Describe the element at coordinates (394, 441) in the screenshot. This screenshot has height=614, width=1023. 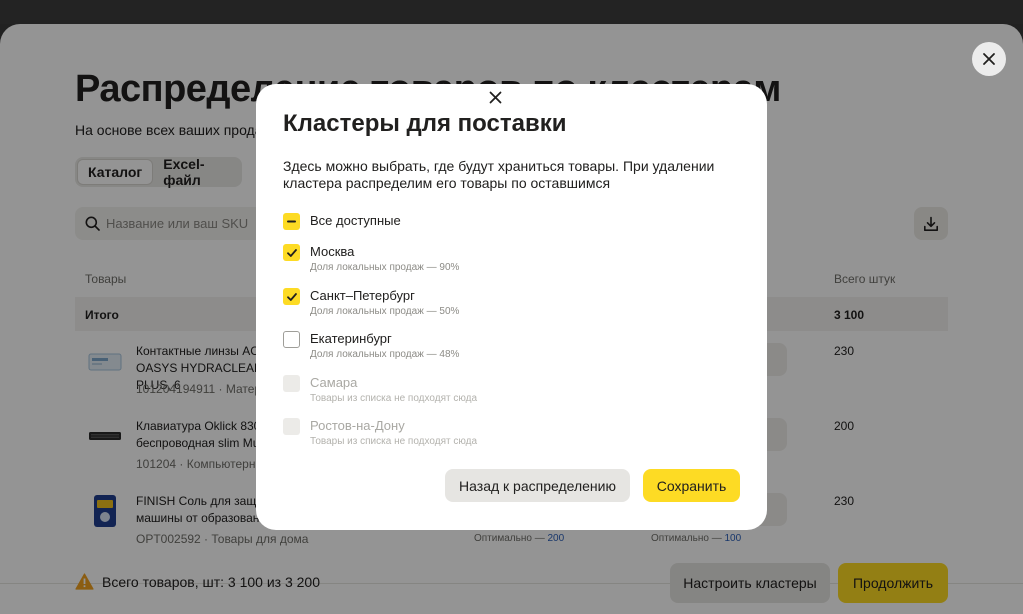
I see `cluster-hint-rostov: Товары из списка не подходят сюда` at that location.